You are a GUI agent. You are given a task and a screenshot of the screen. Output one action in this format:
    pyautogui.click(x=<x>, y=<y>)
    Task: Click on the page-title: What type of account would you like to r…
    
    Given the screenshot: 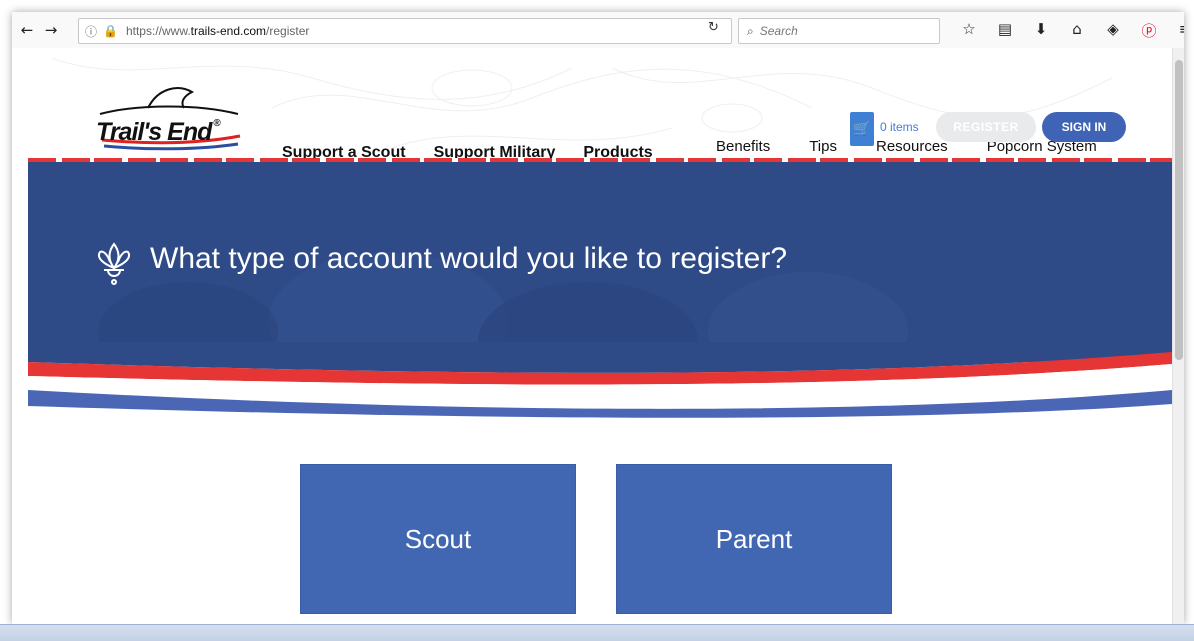 What is the action you would take?
    pyautogui.click(x=469, y=258)
    